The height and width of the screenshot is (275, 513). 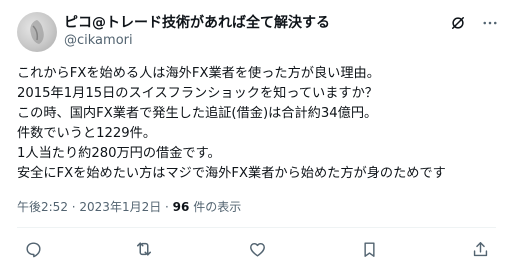 I want to click on share-icon, so click(x=480, y=249).